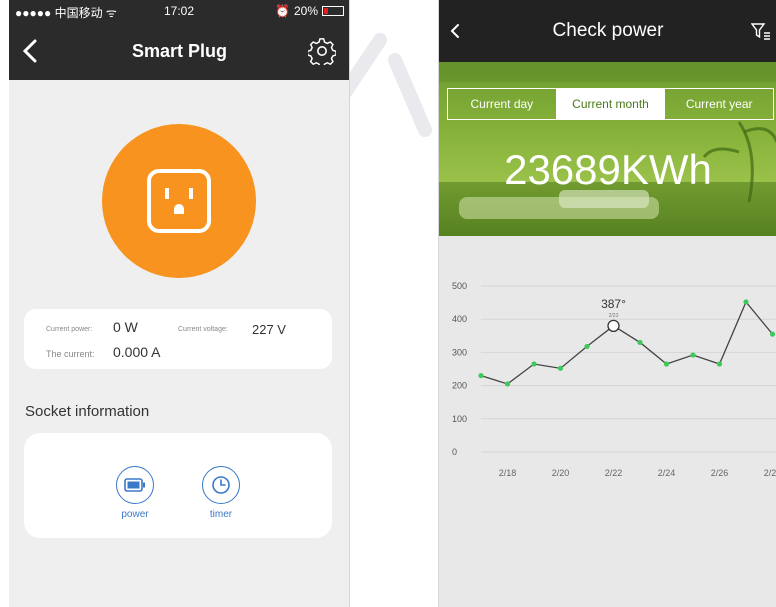  Describe the element at coordinates (137, 352) in the screenshot. I see `current-value: 0.000 A` at that location.